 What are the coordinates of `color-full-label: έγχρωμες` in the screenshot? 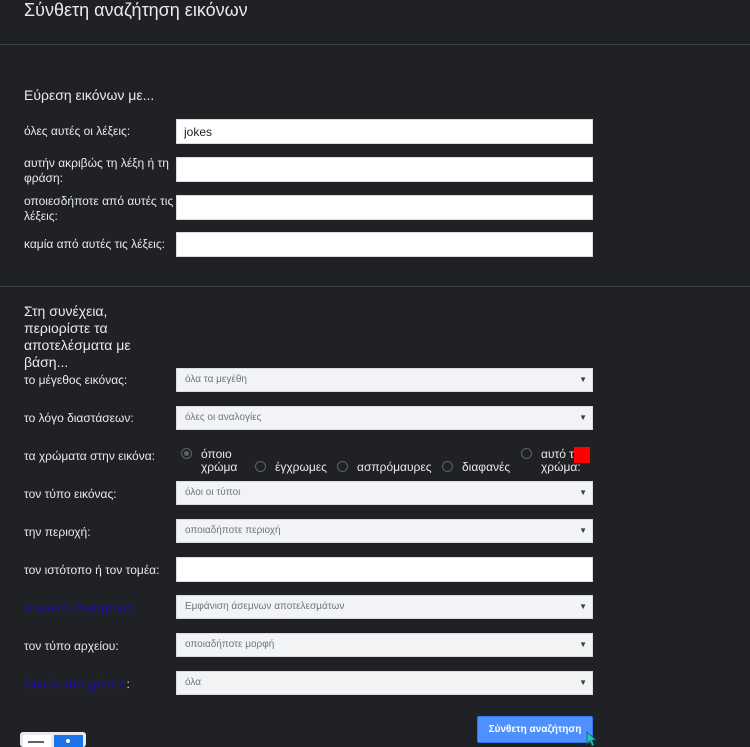 It's located at (301, 467).